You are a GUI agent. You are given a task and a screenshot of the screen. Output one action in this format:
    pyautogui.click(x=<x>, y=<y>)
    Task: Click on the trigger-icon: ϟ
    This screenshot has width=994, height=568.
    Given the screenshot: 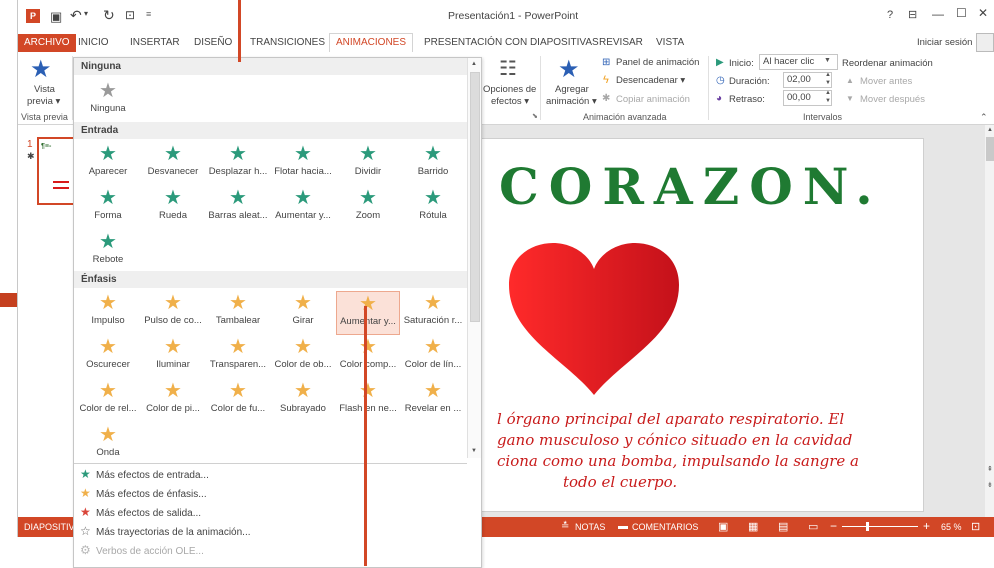 What is the action you would take?
    pyautogui.click(x=606, y=80)
    